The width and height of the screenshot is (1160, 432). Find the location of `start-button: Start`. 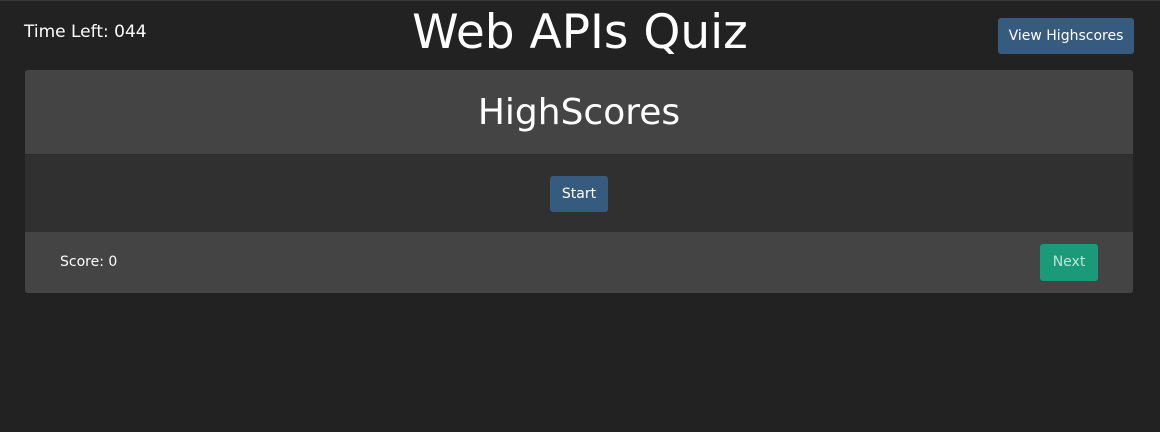

start-button: Start is located at coordinates (579, 193).